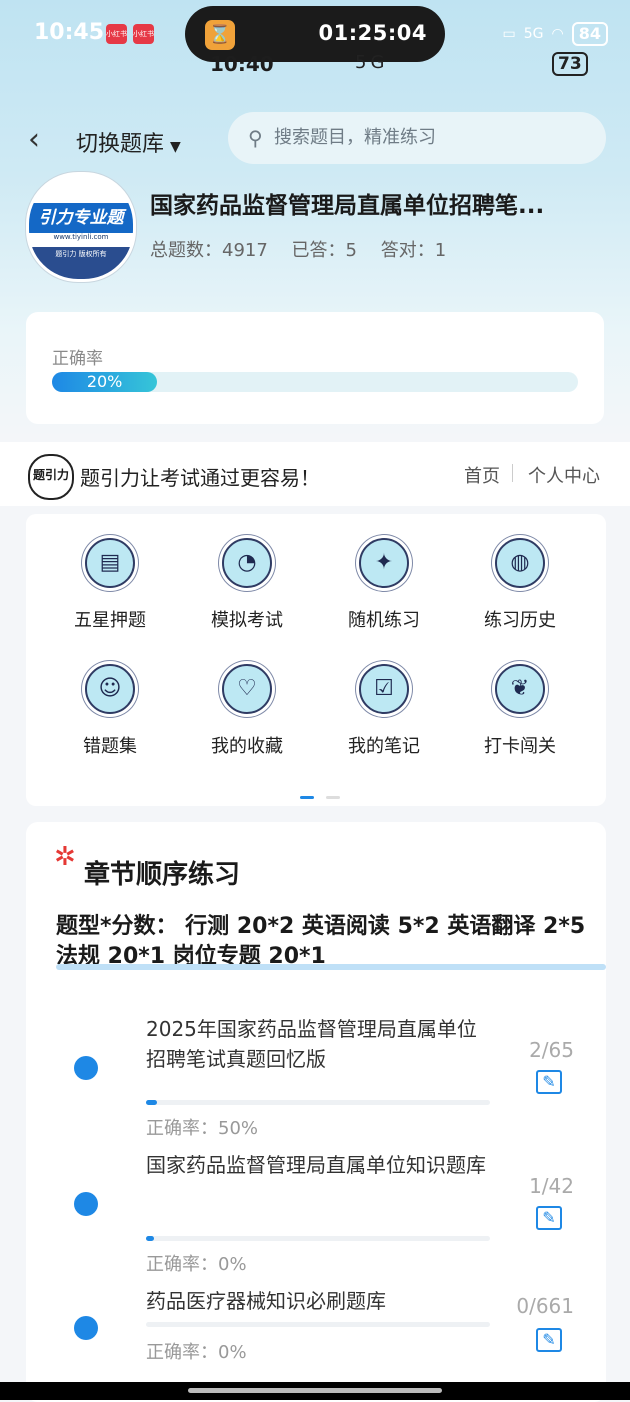 The image size is (630, 1402). I want to click on accuracy-progress-track: 20%, so click(315, 382).